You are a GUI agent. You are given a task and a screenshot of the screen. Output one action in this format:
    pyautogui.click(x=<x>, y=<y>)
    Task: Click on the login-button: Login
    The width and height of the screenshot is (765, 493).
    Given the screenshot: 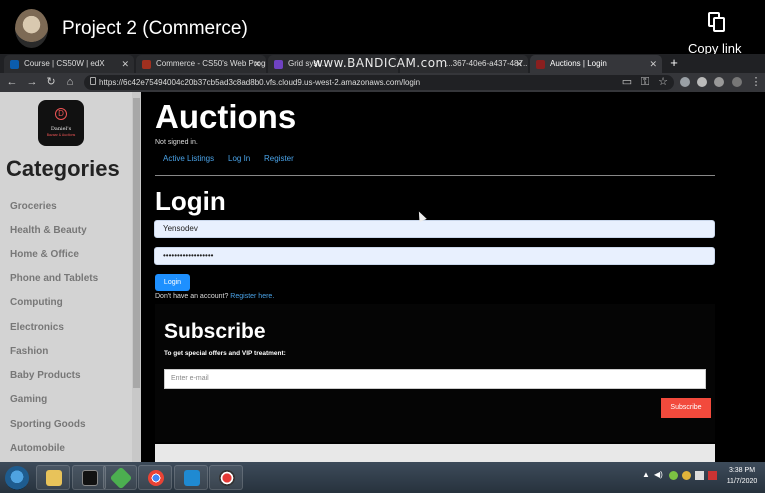 What is the action you would take?
    pyautogui.click(x=172, y=282)
    